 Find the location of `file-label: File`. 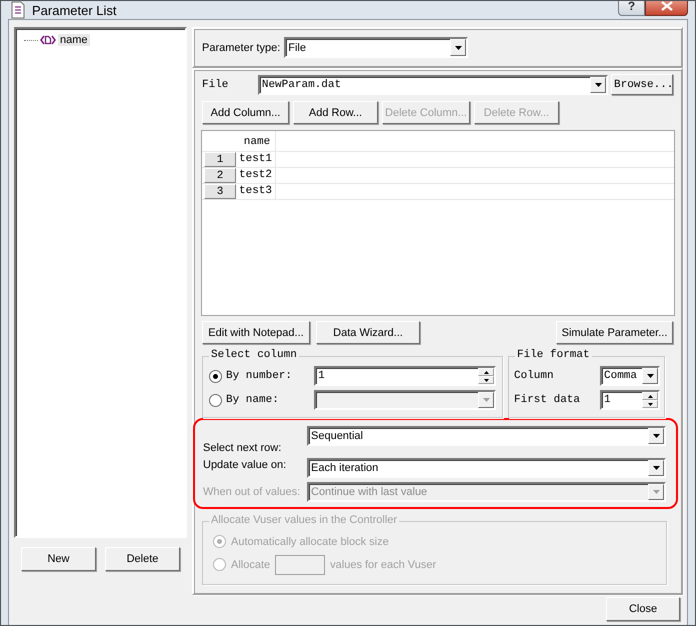

file-label: File is located at coordinates (216, 84).